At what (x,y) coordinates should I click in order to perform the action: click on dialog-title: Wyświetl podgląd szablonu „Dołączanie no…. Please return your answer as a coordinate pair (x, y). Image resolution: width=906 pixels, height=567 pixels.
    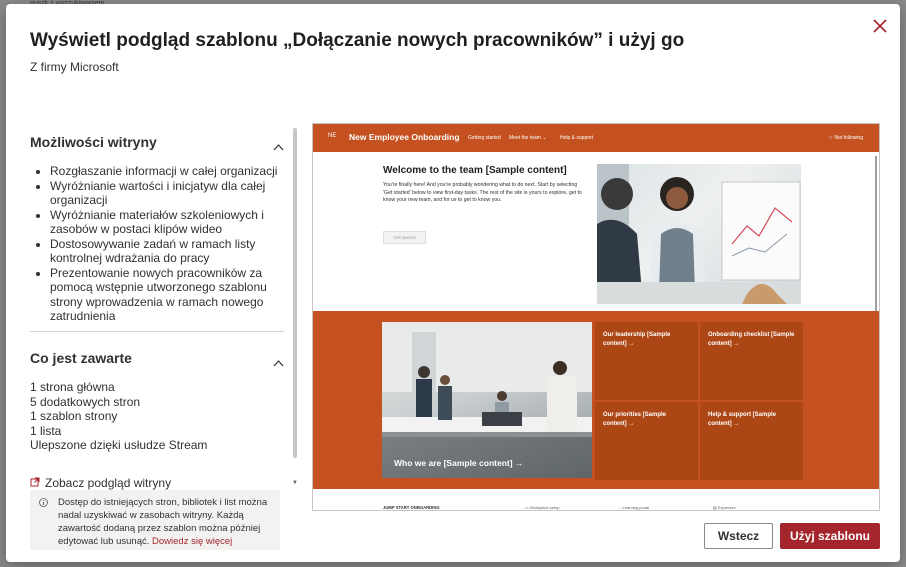
    Looking at the image, I should click on (357, 40).